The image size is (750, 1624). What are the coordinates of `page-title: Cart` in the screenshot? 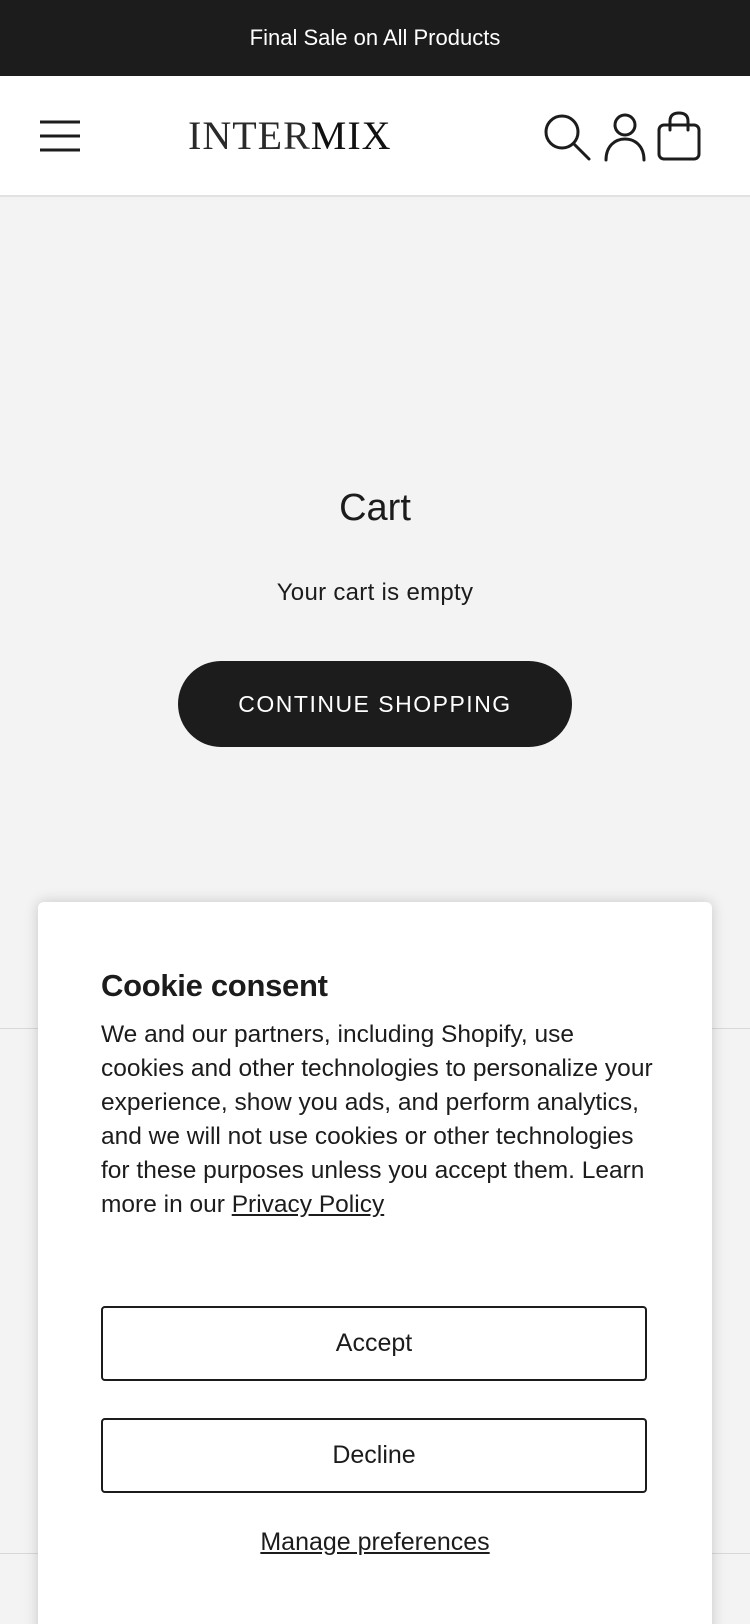 It's located at (375, 508).